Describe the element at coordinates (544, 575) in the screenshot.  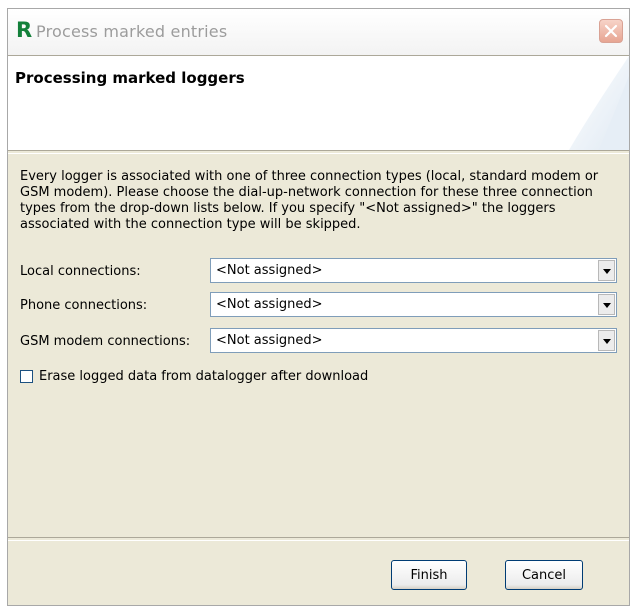
I see `cancel-button: Cancel` at that location.